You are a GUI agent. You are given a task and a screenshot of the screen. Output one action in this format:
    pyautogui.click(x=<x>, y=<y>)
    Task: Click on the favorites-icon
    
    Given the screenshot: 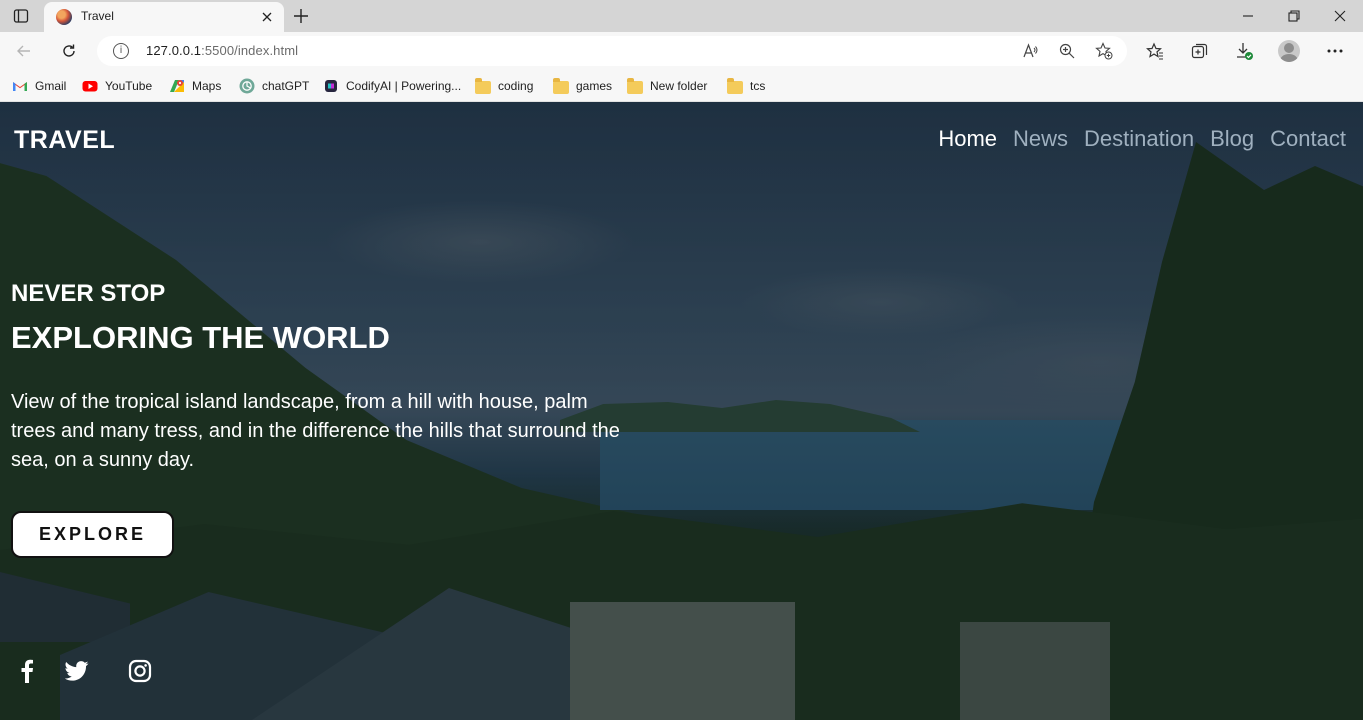 What is the action you would take?
    pyautogui.click(x=1155, y=51)
    